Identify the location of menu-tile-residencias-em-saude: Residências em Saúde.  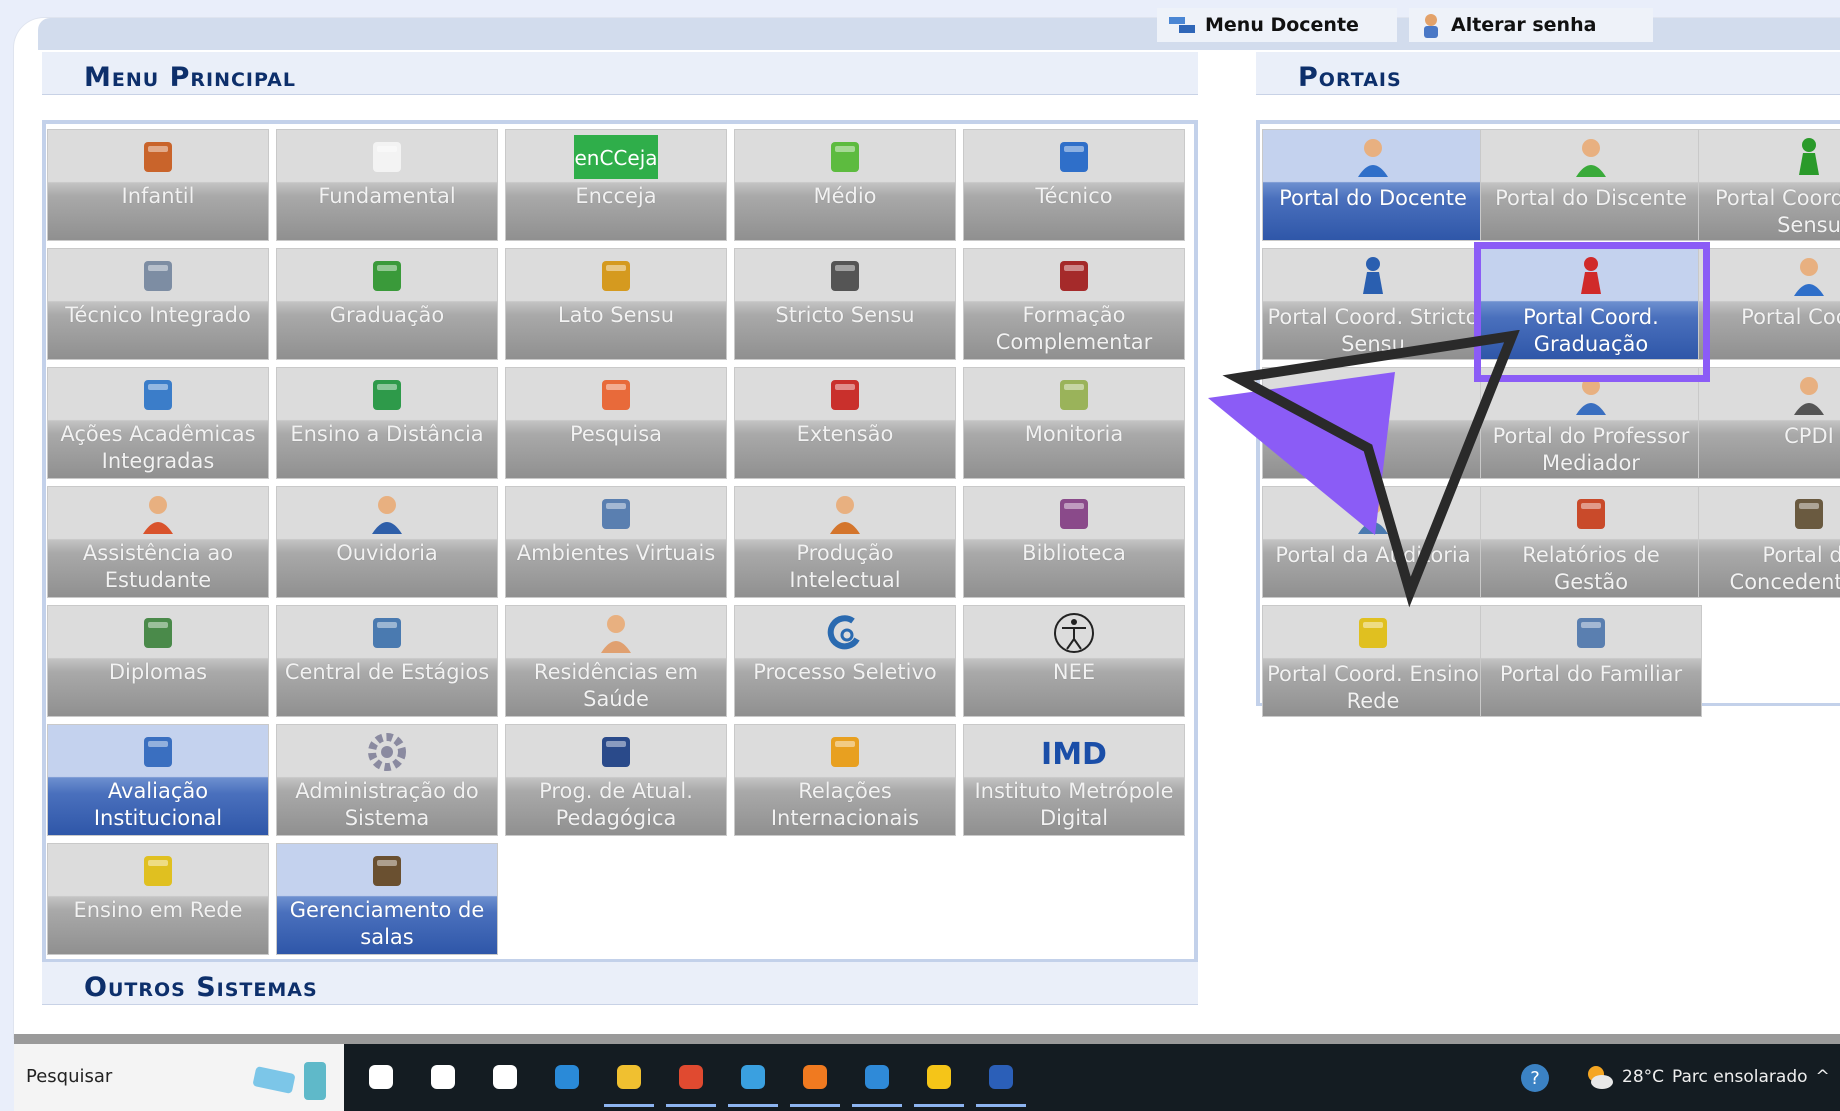
(616, 661).